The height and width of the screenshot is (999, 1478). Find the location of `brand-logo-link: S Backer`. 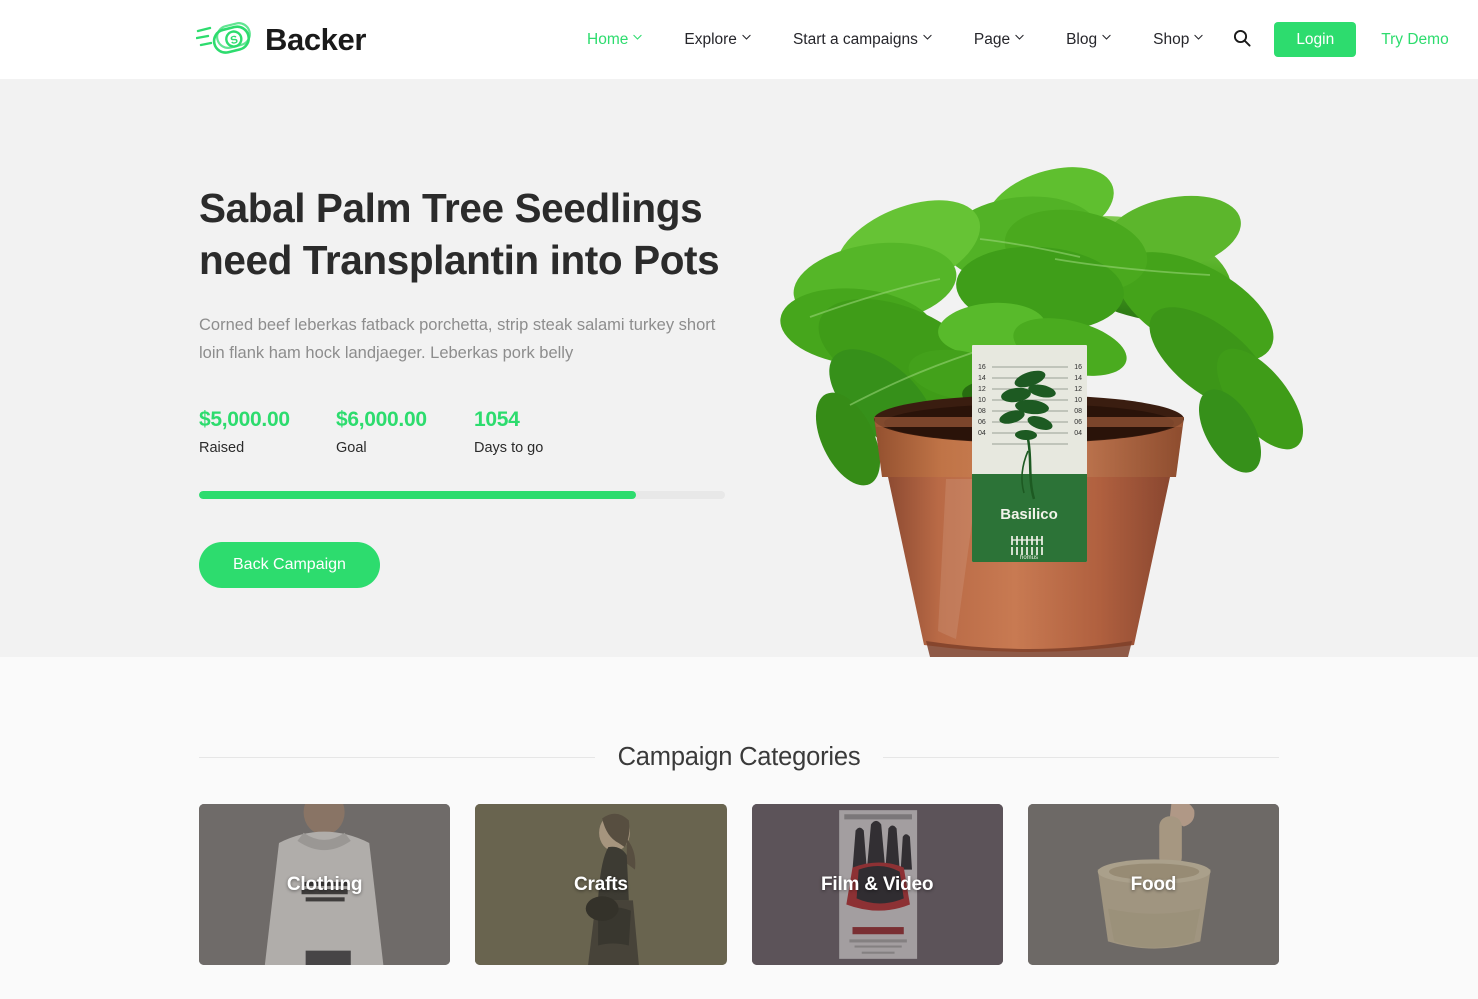

brand-logo-link: S Backer is located at coordinates (281, 40).